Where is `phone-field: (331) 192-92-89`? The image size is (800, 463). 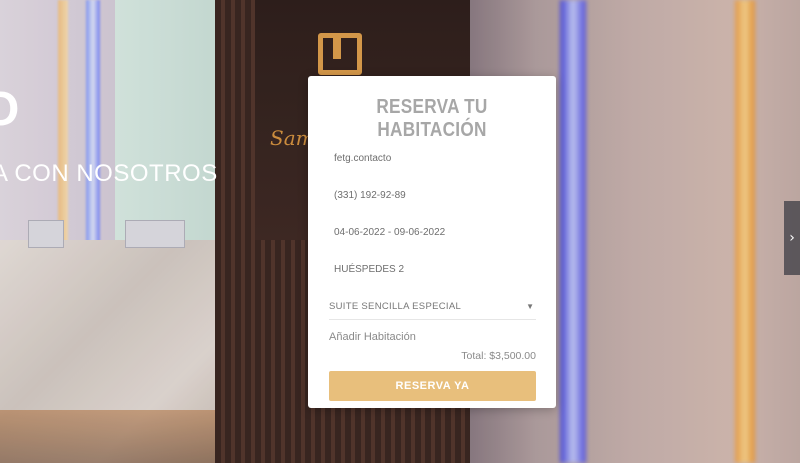
phone-field: (331) 192-92-89 is located at coordinates (432, 195).